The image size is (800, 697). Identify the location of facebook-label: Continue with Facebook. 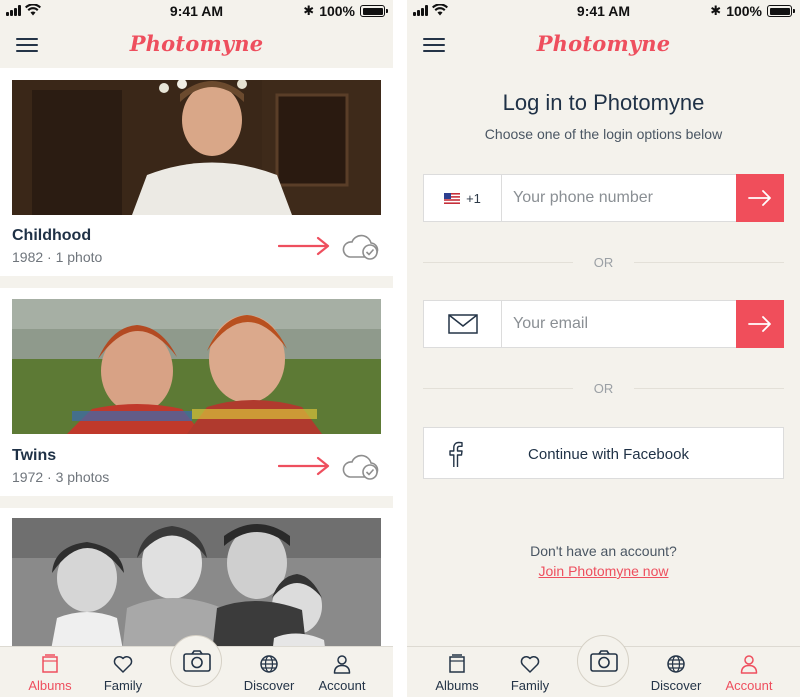
(608, 454).